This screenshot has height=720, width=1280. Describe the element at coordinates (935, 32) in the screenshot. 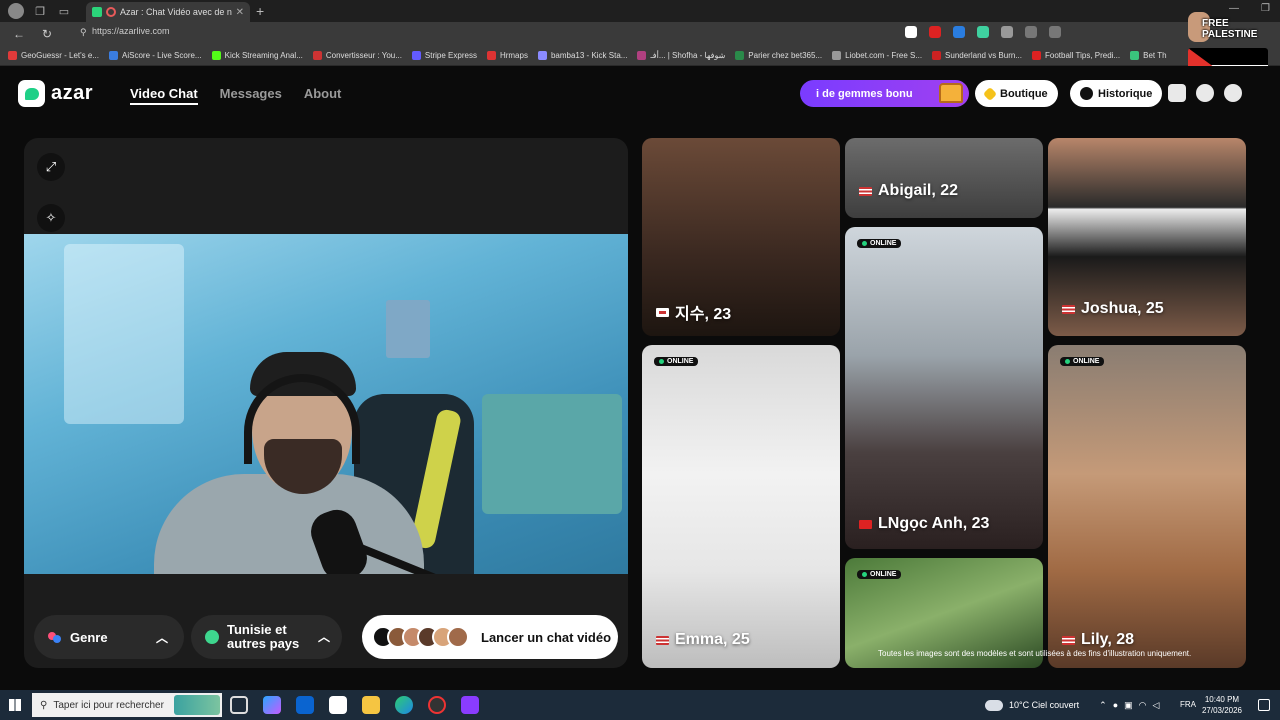

I see `extension-2-icon` at that location.